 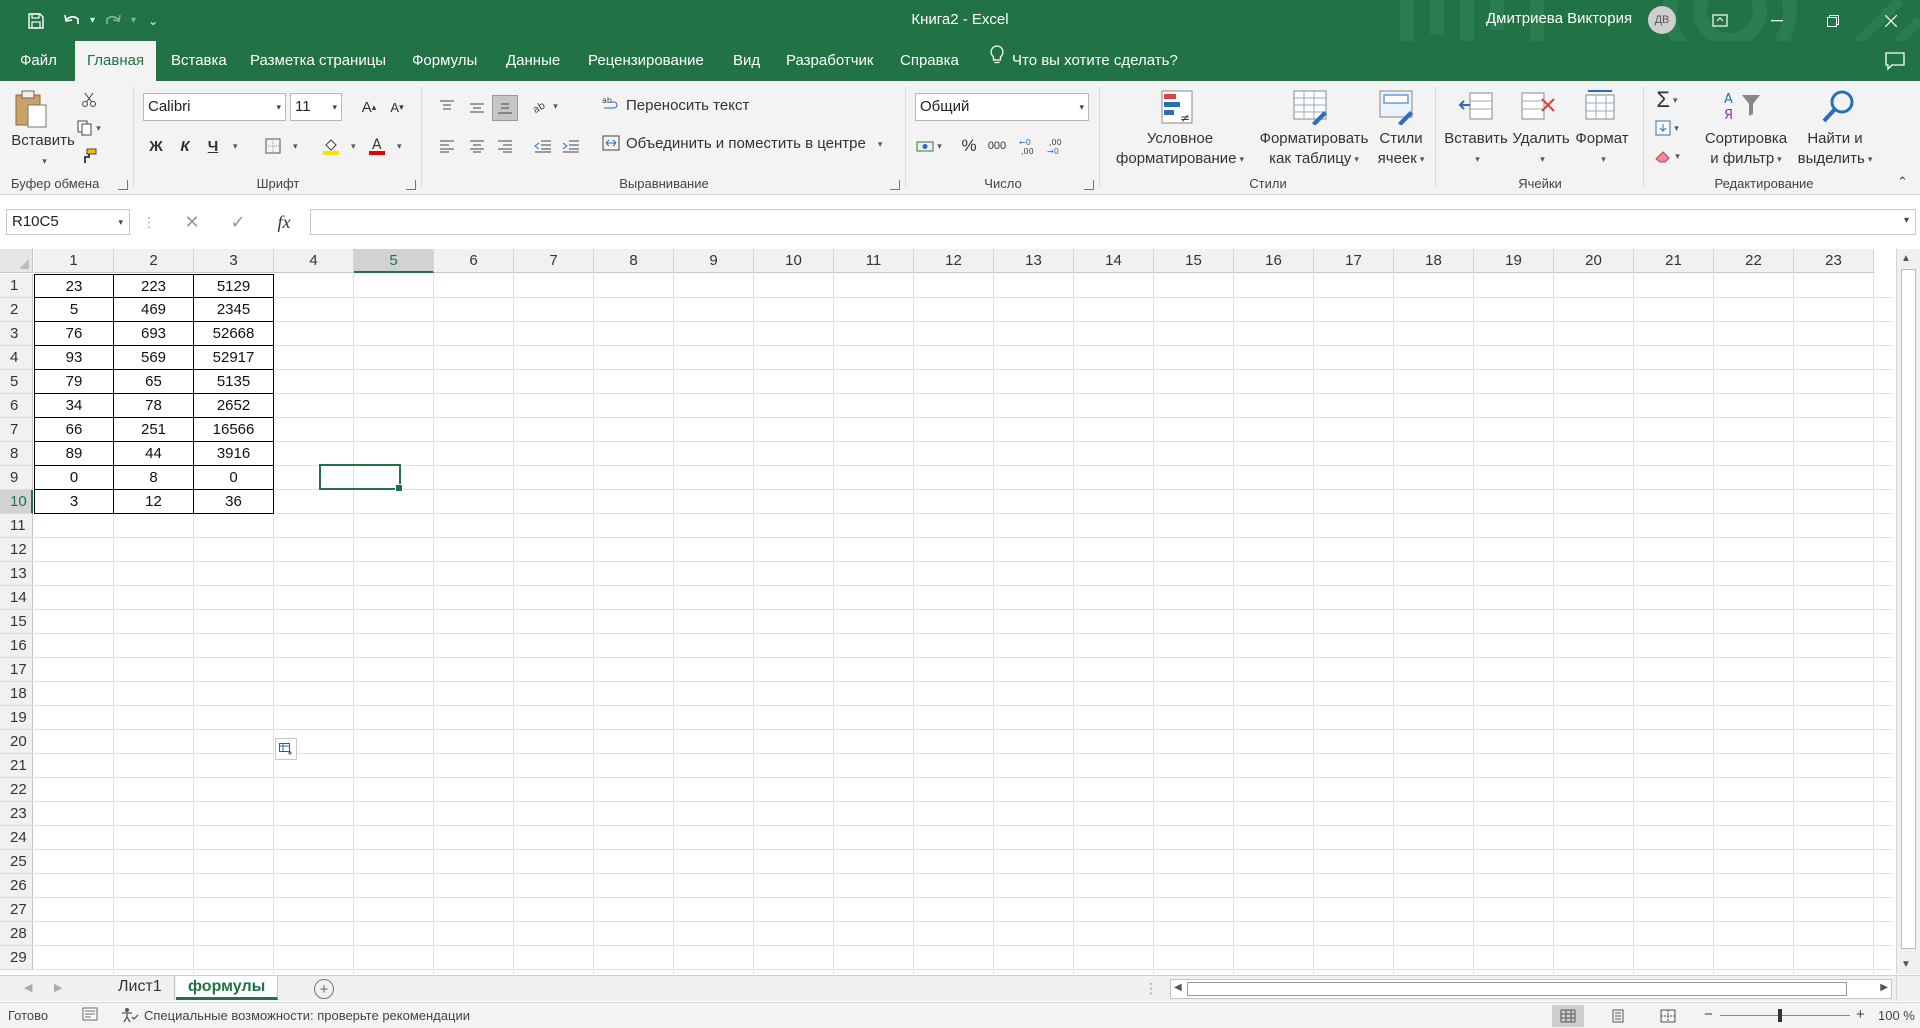 What do you see at coordinates (74, 502) in the screenshot?
I see `table-cell: 3` at bounding box center [74, 502].